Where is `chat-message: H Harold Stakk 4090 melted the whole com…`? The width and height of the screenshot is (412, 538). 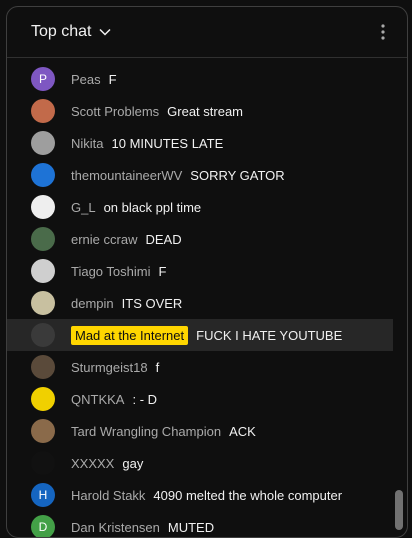
chat-message: H Harold Stakk 4090 melted the whole com… is located at coordinates (207, 495).